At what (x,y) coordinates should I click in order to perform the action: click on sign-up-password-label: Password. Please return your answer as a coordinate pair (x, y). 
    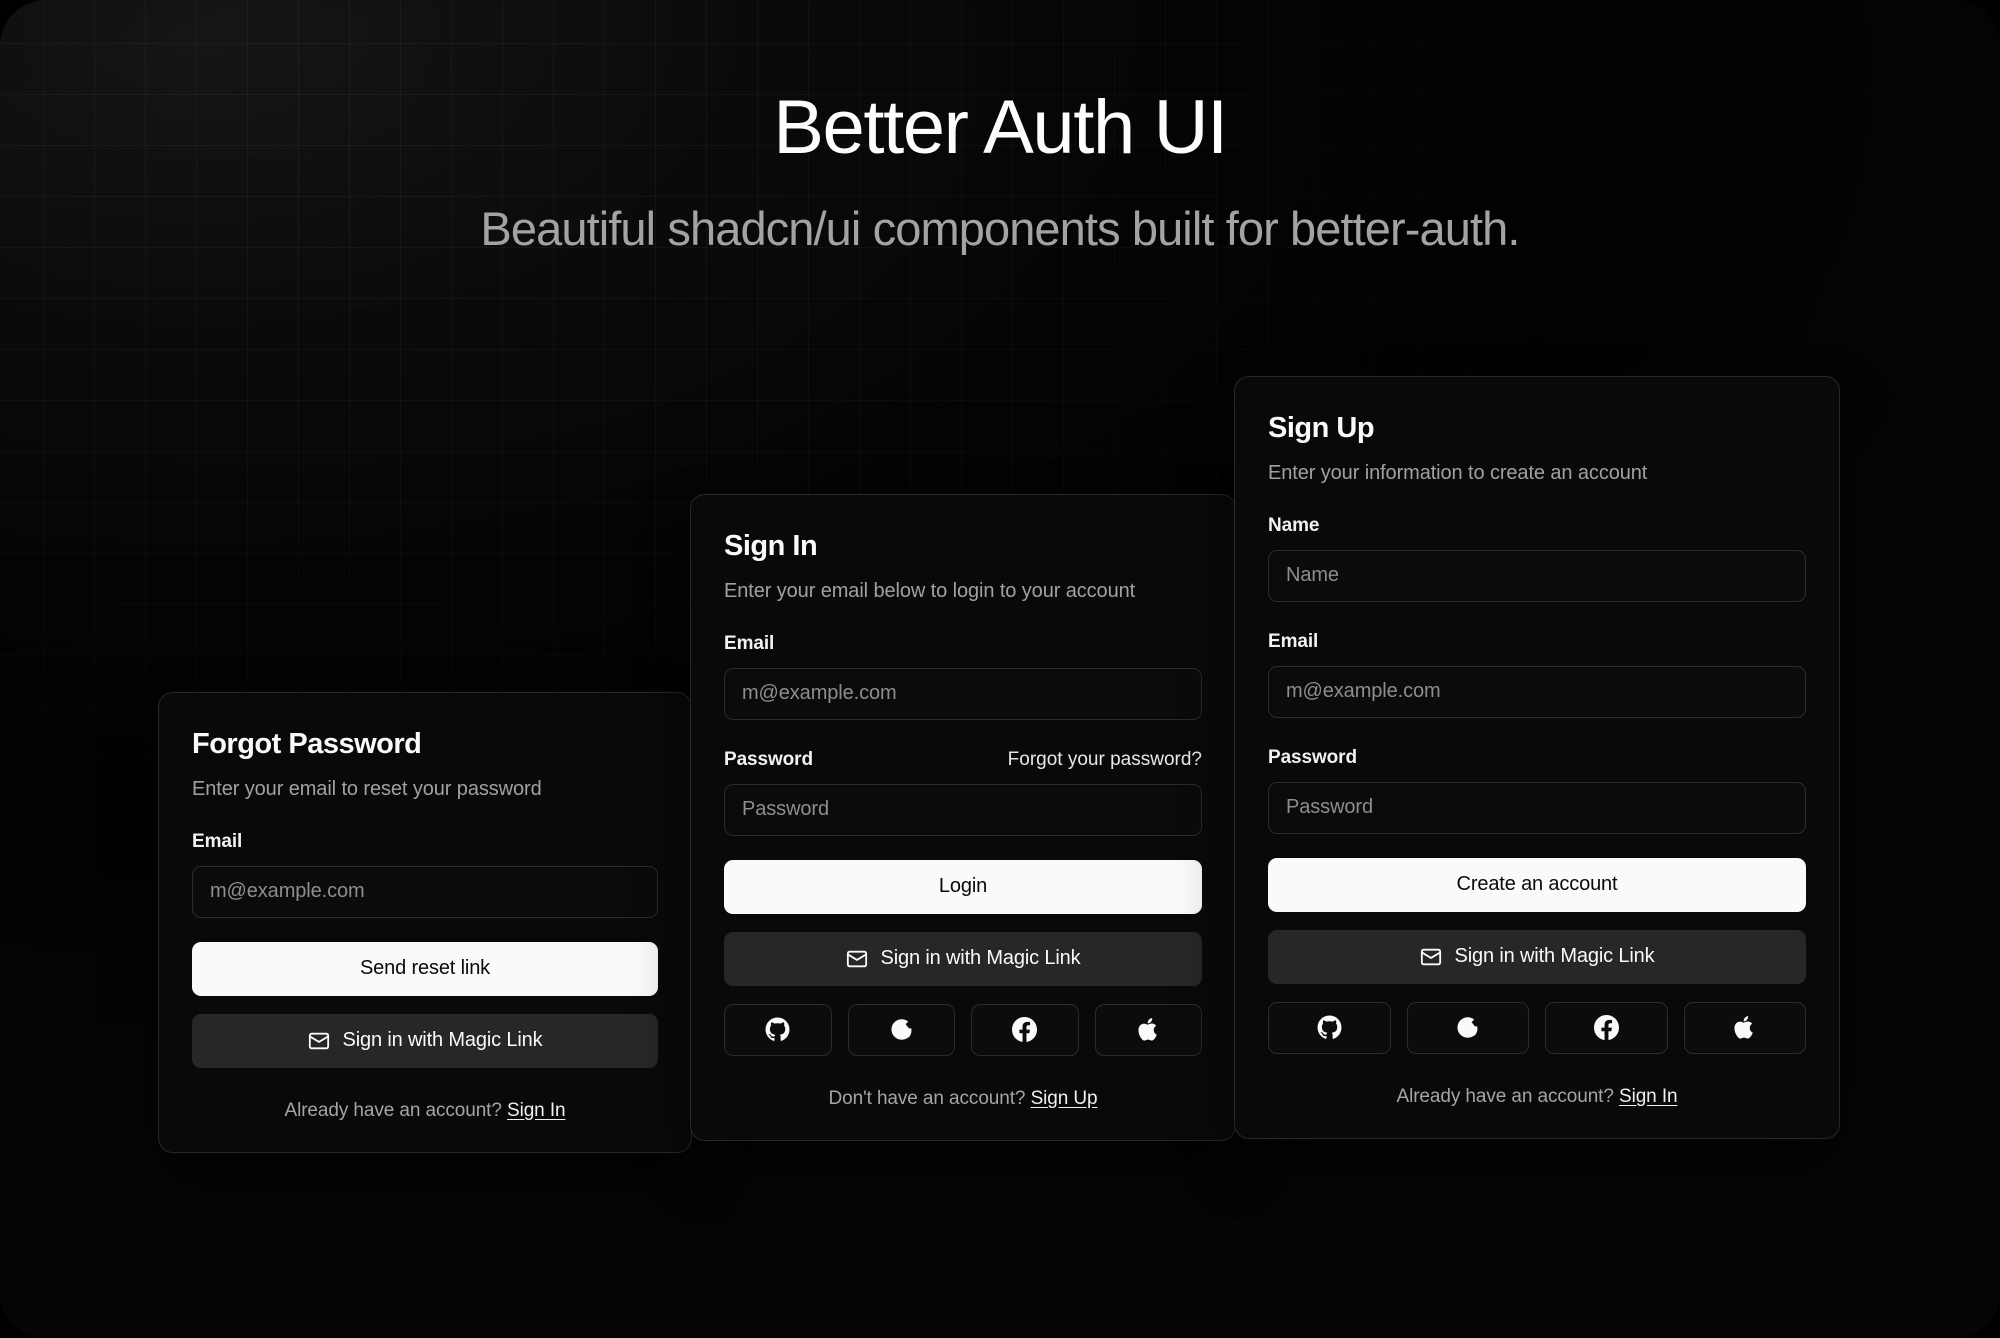
    Looking at the image, I should click on (1312, 757).